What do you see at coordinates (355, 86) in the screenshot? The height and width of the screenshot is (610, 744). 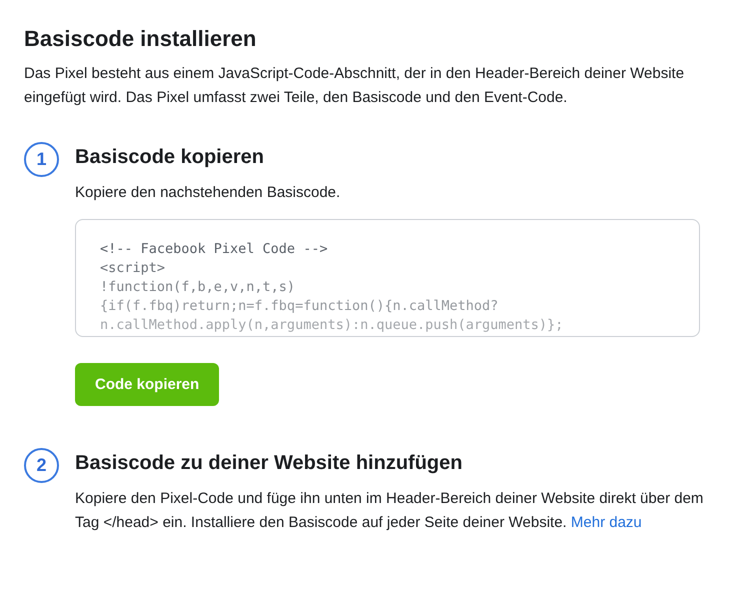 I see `intro-paragraph: Das Pixel besteht aus einem JavaScript-Code-Abschnitt, der in den Header-Bereich deiner Website eingefügt wird. Das Pixel umfasst zwei Teile, den Basiscode und den Event-Code.` at bounding box center [355, 86].